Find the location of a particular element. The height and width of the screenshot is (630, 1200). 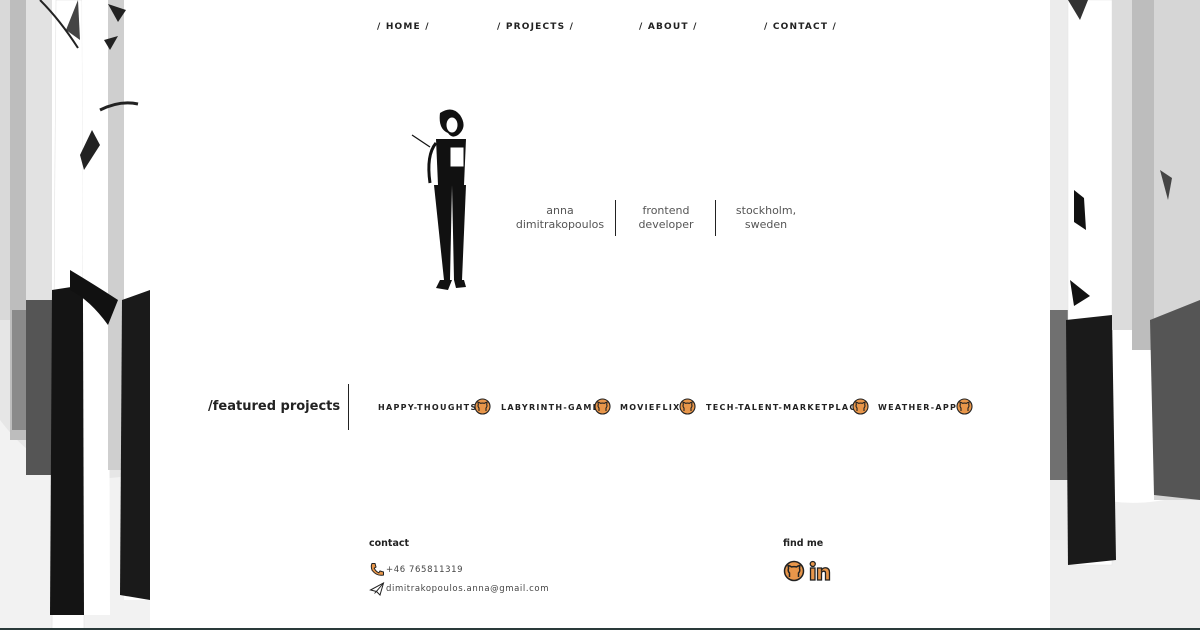

project-movieflix: MOVIEFLIX is located at coordinates (650, 407).